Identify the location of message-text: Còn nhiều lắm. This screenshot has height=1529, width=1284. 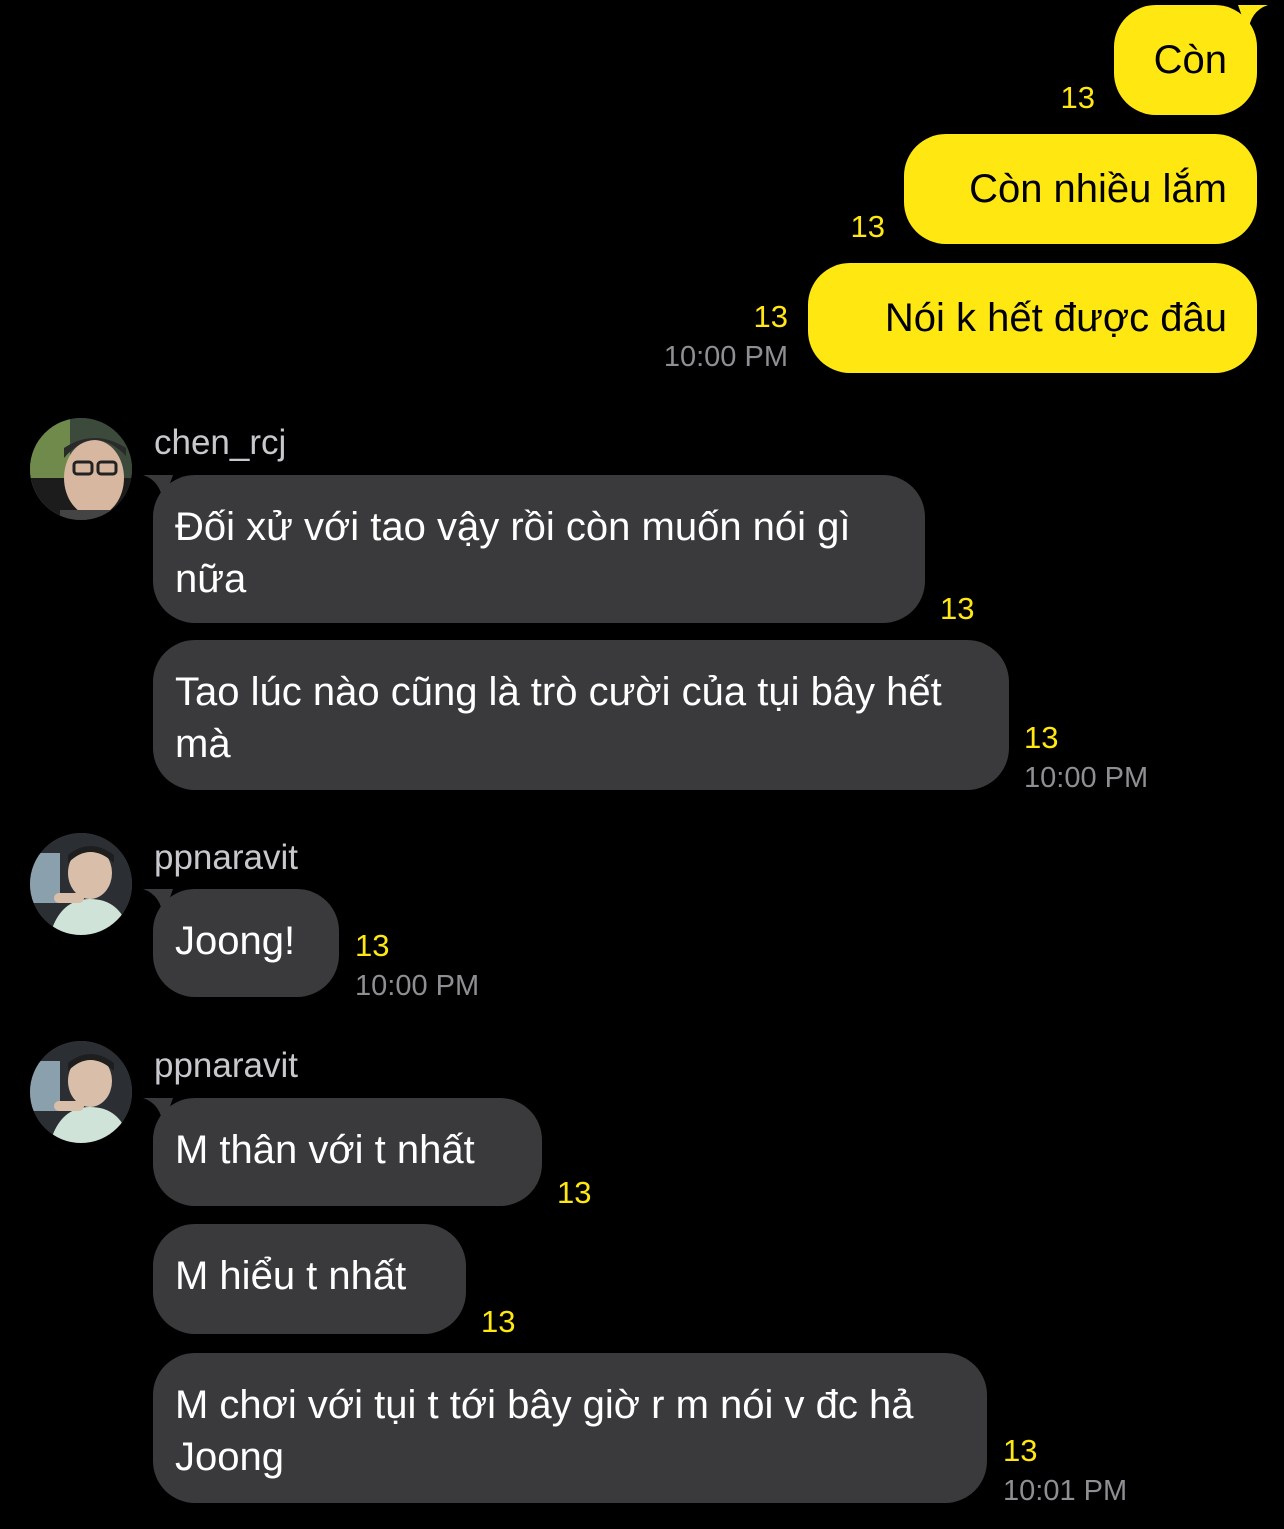
(1098, 189).